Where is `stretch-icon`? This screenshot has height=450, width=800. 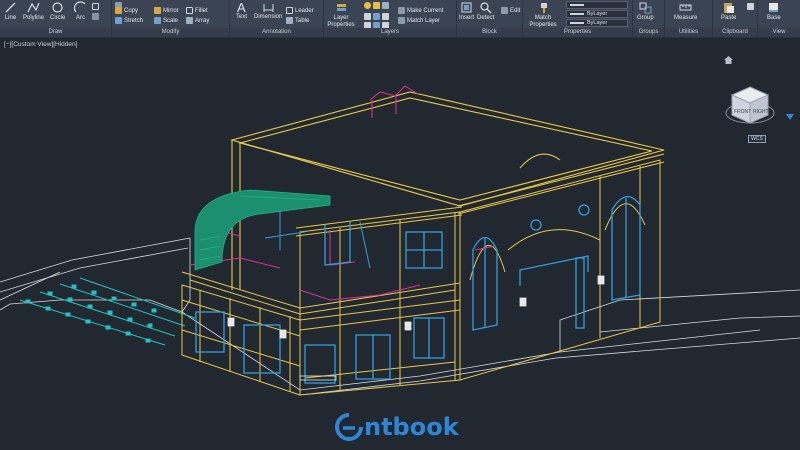 stretch-icon is located at coordinates (118, 20).